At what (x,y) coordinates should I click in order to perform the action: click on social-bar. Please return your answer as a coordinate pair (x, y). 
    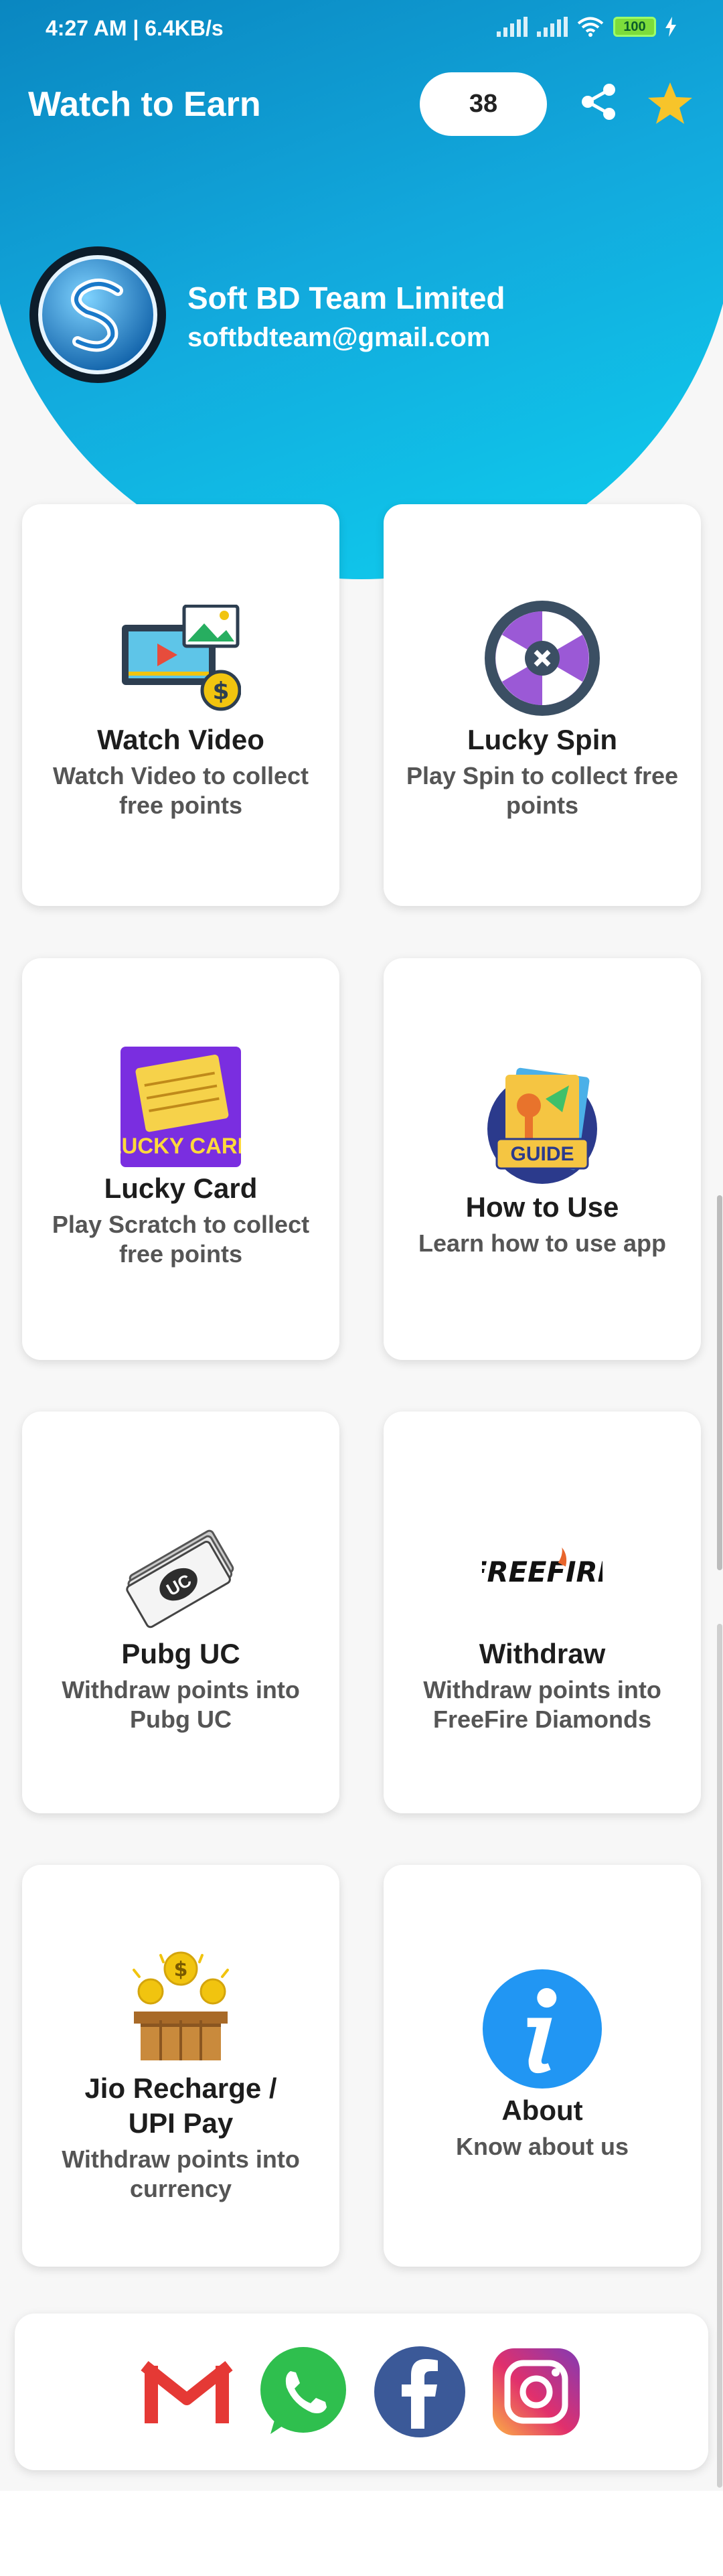
    Looking at the image, I should click on (361, 2392).